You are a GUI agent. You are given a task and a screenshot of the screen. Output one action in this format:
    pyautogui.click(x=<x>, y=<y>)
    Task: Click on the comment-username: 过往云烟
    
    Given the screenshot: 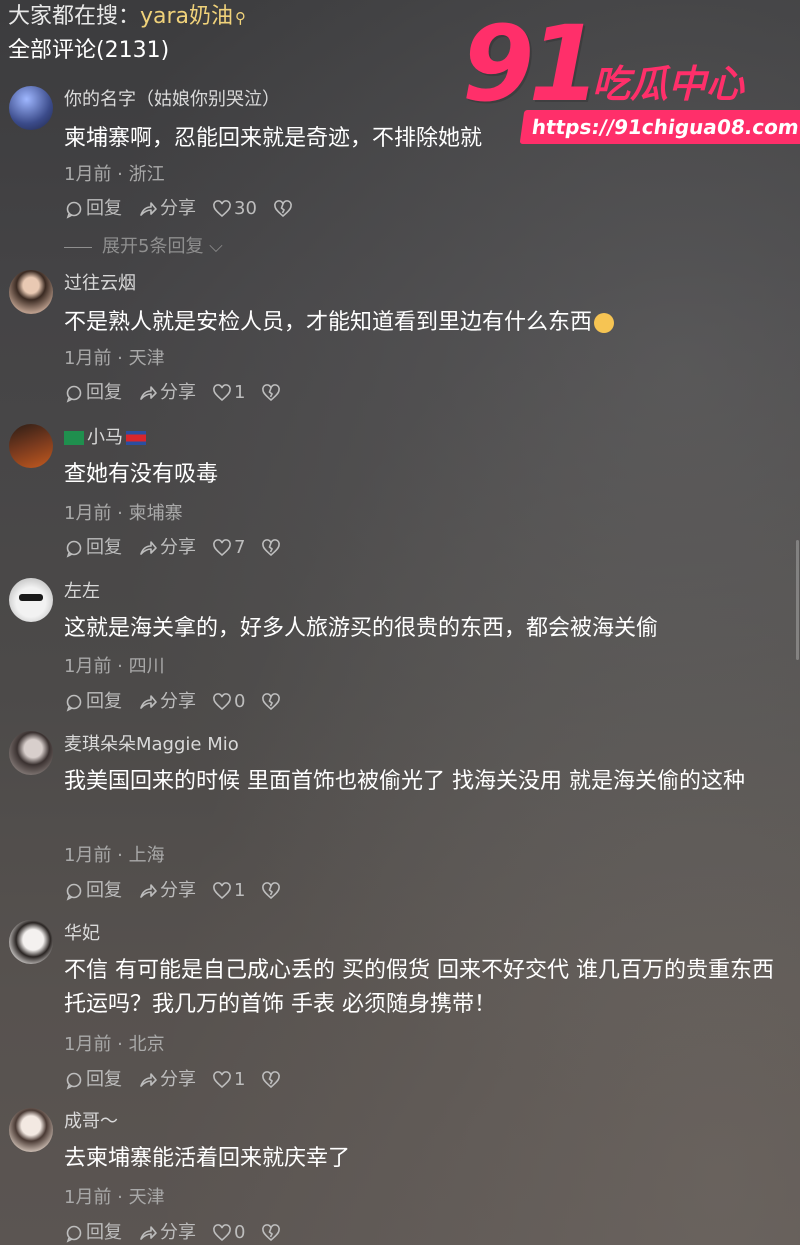 What is the action you would take?
    pyautogui.click(x=100, y=284)
    